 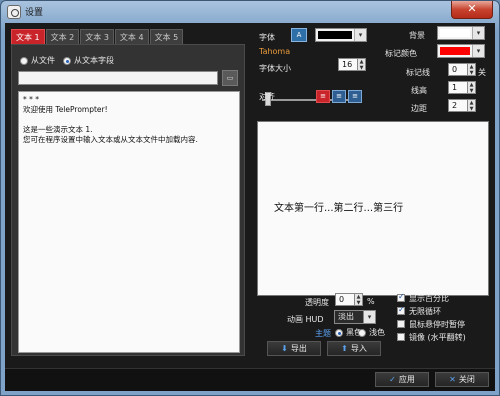 What do you see at coordinates (437, 324) in the screenshot?
I see `pause-on-hover-label: 鼠标悬停时暂停` at bounding box center [437, 324].